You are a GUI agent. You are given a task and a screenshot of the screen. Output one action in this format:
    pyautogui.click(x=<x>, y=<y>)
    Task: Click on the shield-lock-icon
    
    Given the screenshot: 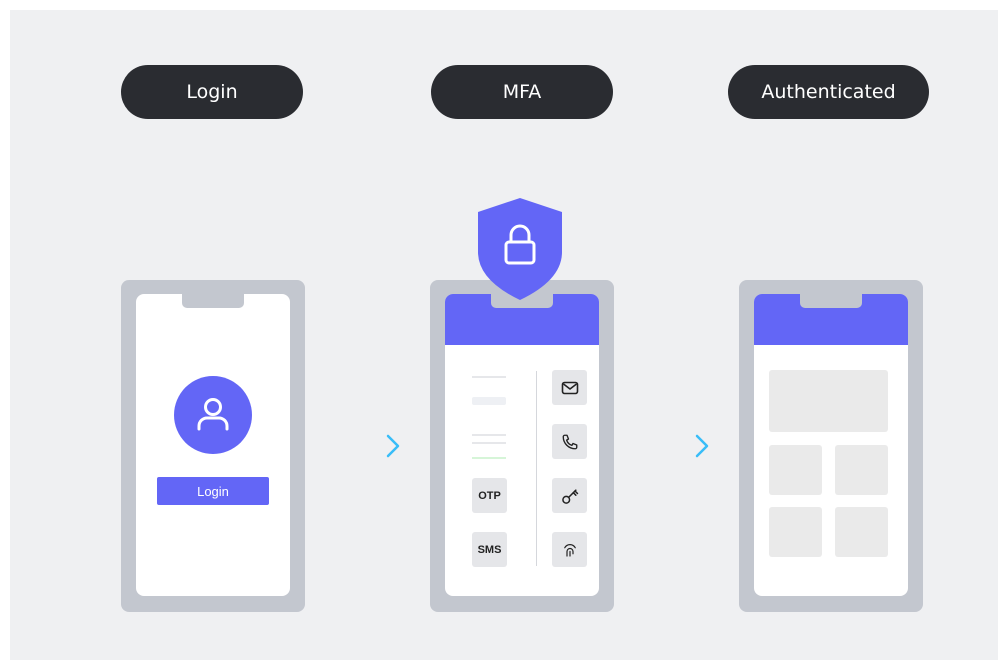 What is the action you would take?
    pyautogui.click(x=520, y=249)
    